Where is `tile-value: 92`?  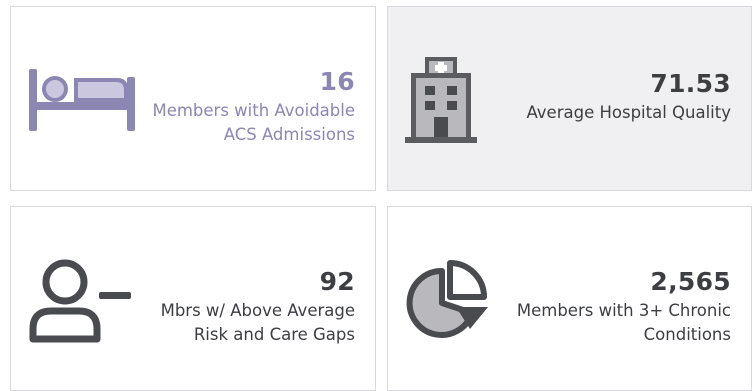 tile-value: 92 is located at coordinates (337, 281).